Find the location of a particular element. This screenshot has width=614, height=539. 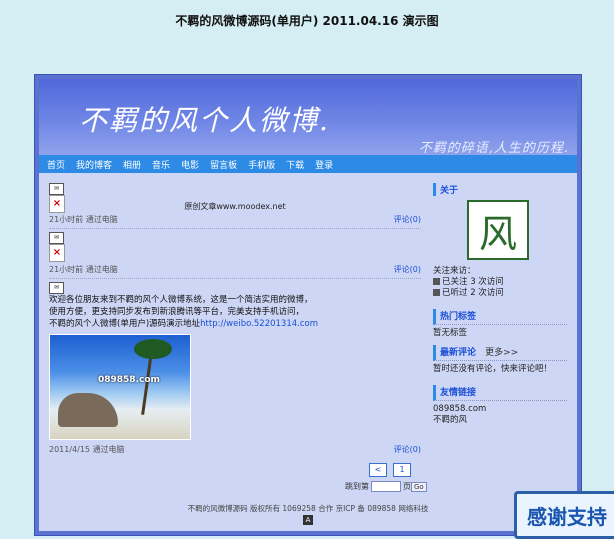

hot-tags-text: 暂无标签 is located at coordinates (450, 333).